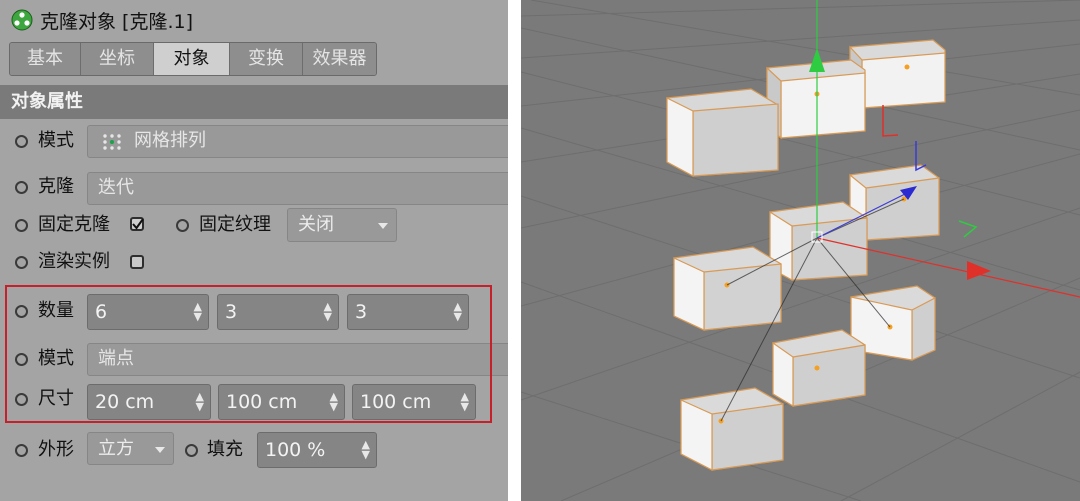 This screenshot has height=501, width=1080. Describe the element at coordinates (254, 102) in the screenshot. I see `section-title: 对象属性` at that location.